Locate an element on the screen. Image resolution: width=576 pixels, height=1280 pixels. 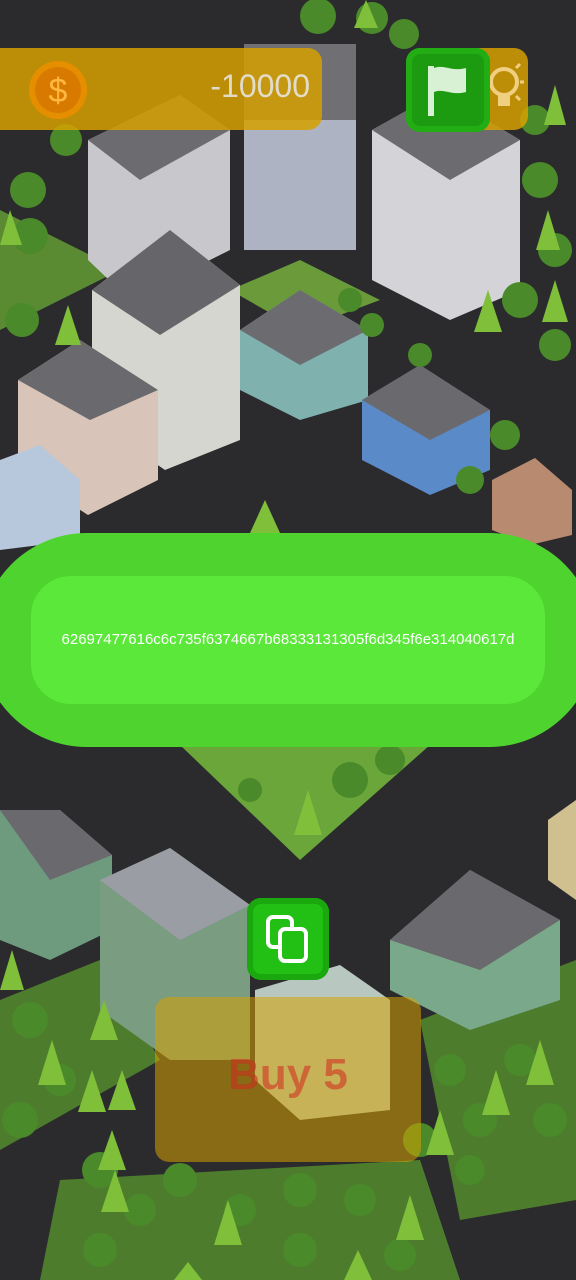
buy-button-label: Buy 5 is located at coordinates (288, 1074).